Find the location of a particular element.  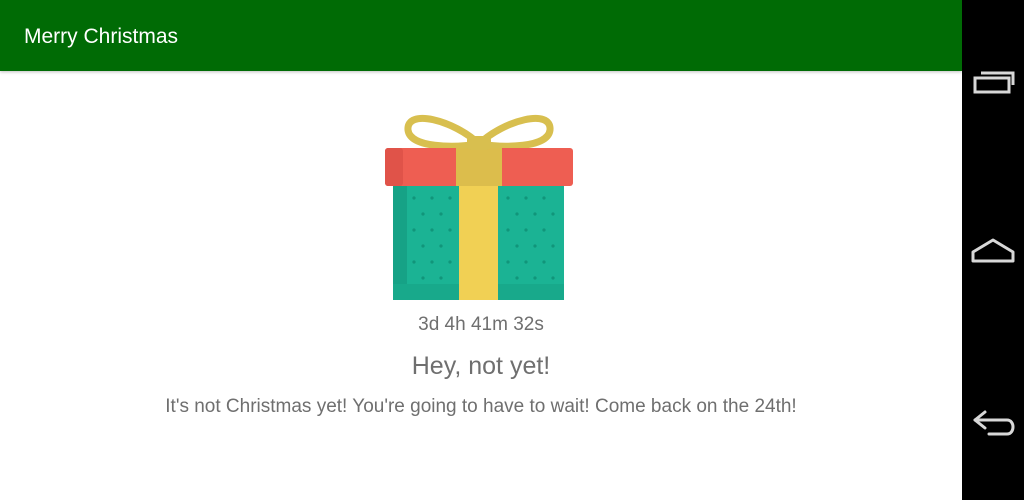

home-icon is located at coordinates (993, 250).